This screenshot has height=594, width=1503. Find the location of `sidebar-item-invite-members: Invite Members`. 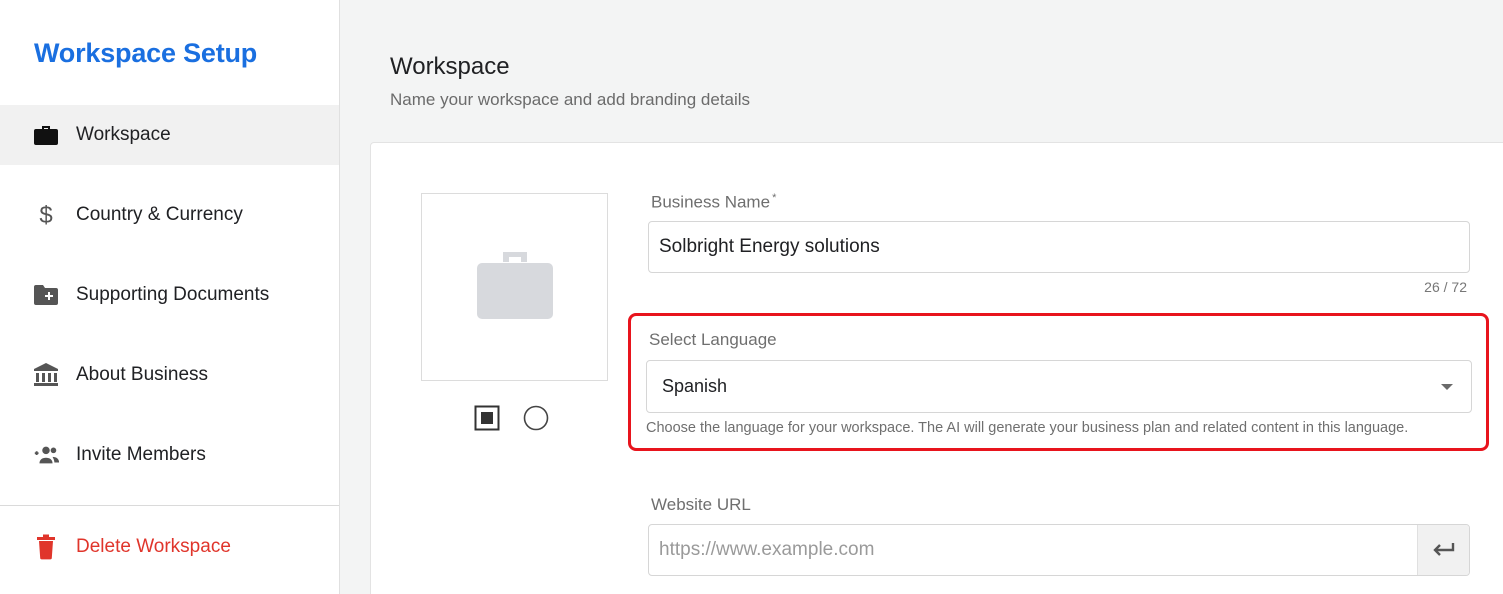

sidebar-item-invite-members: Invite Members is located at coordinates (169, 455).